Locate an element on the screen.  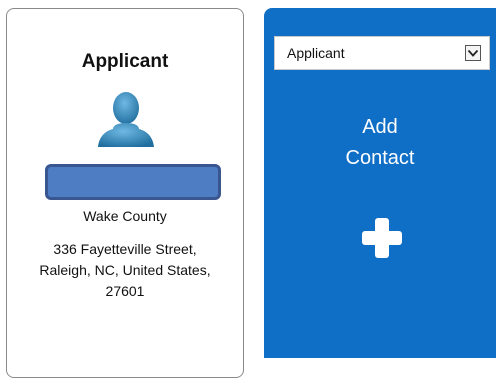
add-contact-label-line-1: Add is located at coordinates (380, 127).